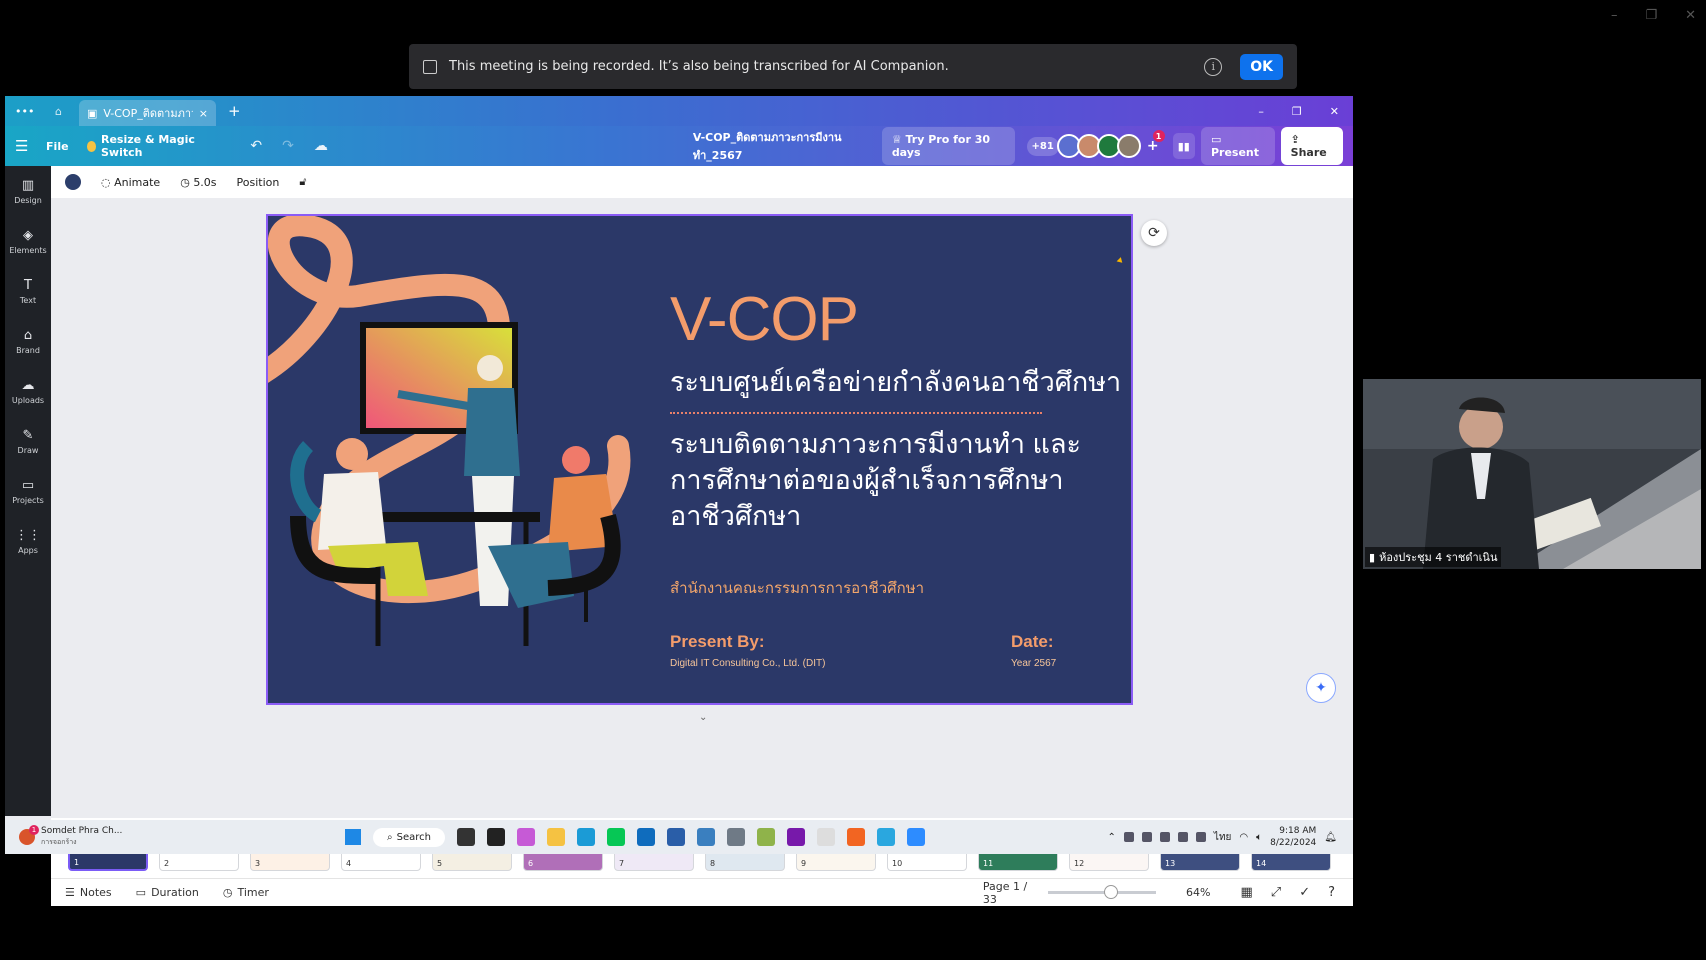 This screenshot has height=960, width=1706. I want to click on copilot-icon, so click(525, 837).